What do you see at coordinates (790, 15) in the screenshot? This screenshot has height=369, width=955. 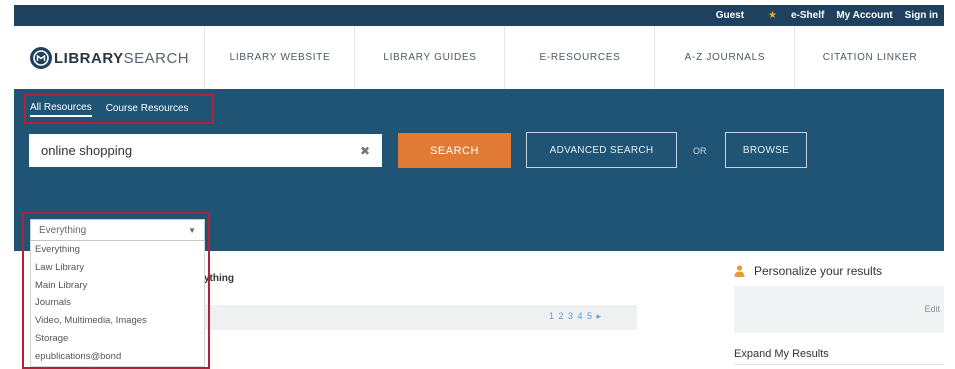 I see `eshelf-link: ★ e-Shelf` at bounding box center [790, 15].